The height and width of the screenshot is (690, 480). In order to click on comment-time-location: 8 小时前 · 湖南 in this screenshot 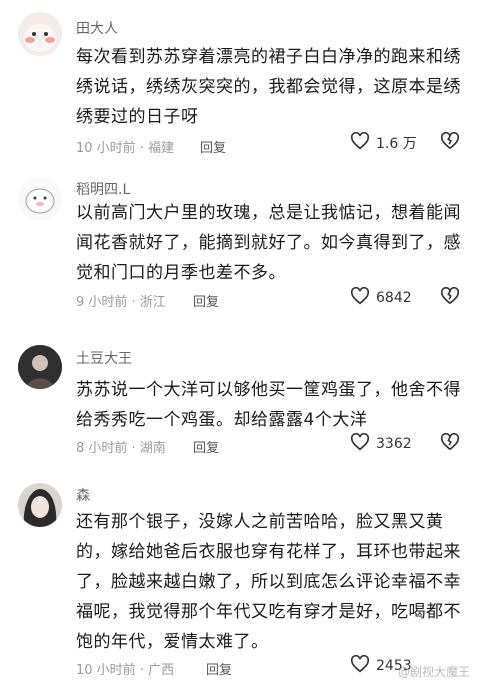, I will do `click(121, 448)`.